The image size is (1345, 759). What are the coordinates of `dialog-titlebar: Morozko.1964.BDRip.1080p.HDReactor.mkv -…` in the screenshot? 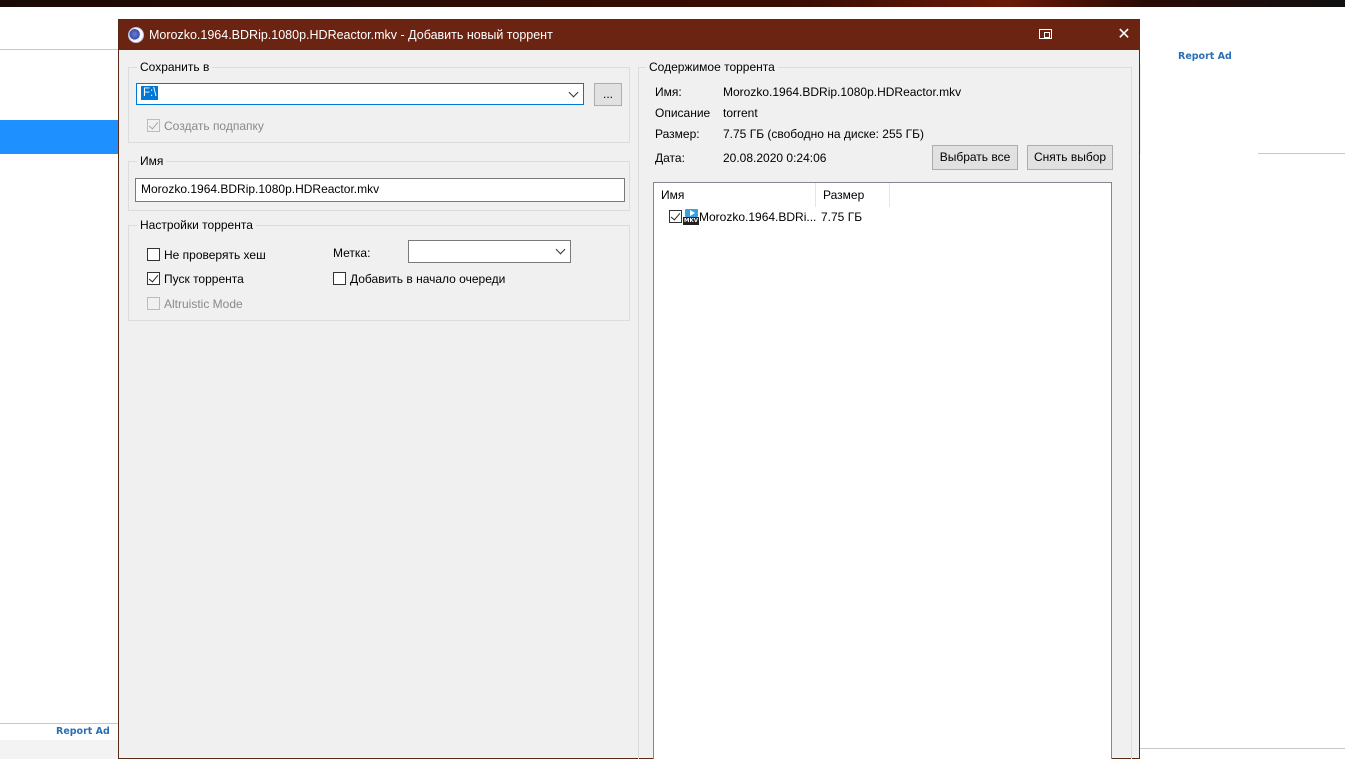 It's located at (629, 35).